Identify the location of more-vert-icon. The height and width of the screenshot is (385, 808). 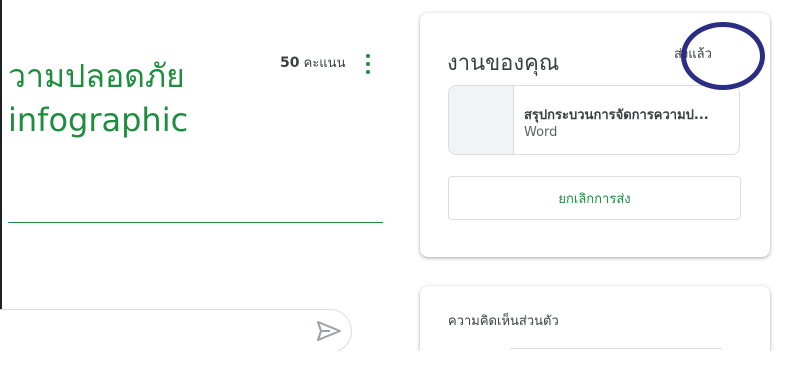
(368, 64).